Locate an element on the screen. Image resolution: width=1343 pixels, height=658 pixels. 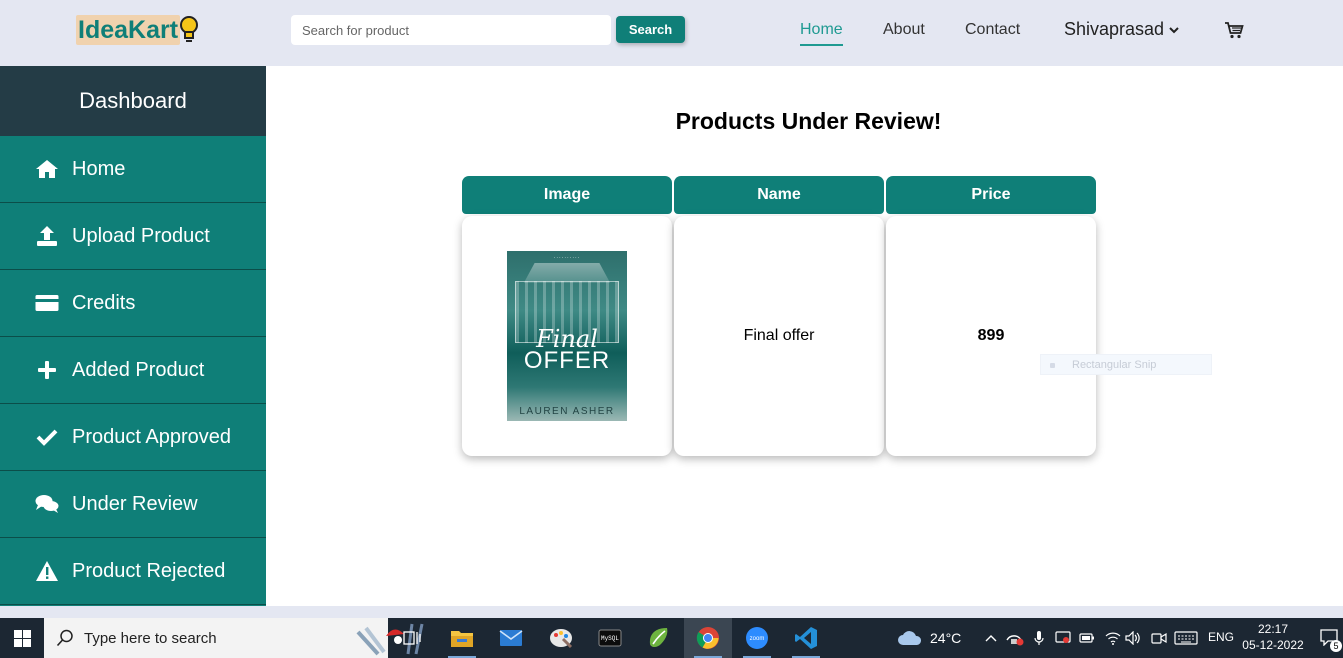
sidebar-item-label: Upload Product is located at coordinates (141, 235).